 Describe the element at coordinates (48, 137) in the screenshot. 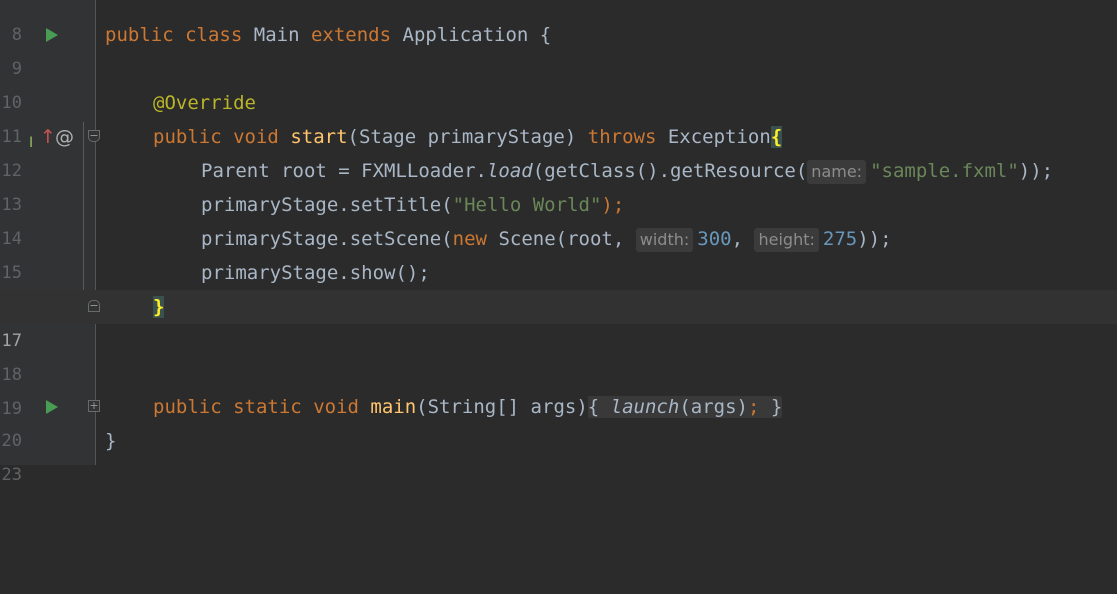

I see `override-arrow-icon: ↑` at that location.